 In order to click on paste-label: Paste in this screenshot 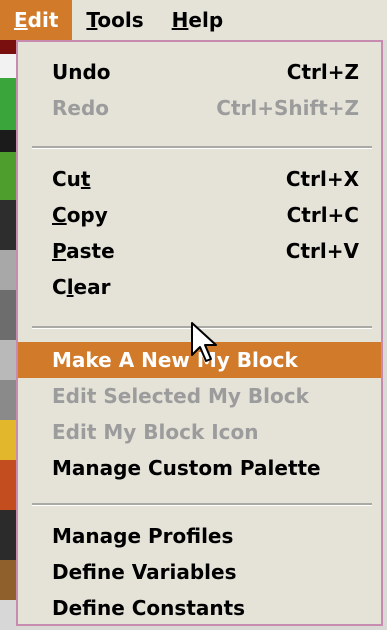, I will do `click(83, 251)`.